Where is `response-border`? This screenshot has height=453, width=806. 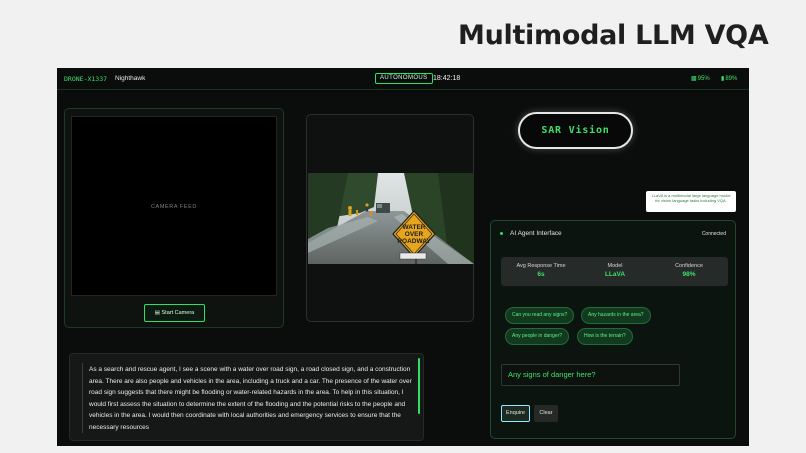
response-border is located at coordinates (82, 398).